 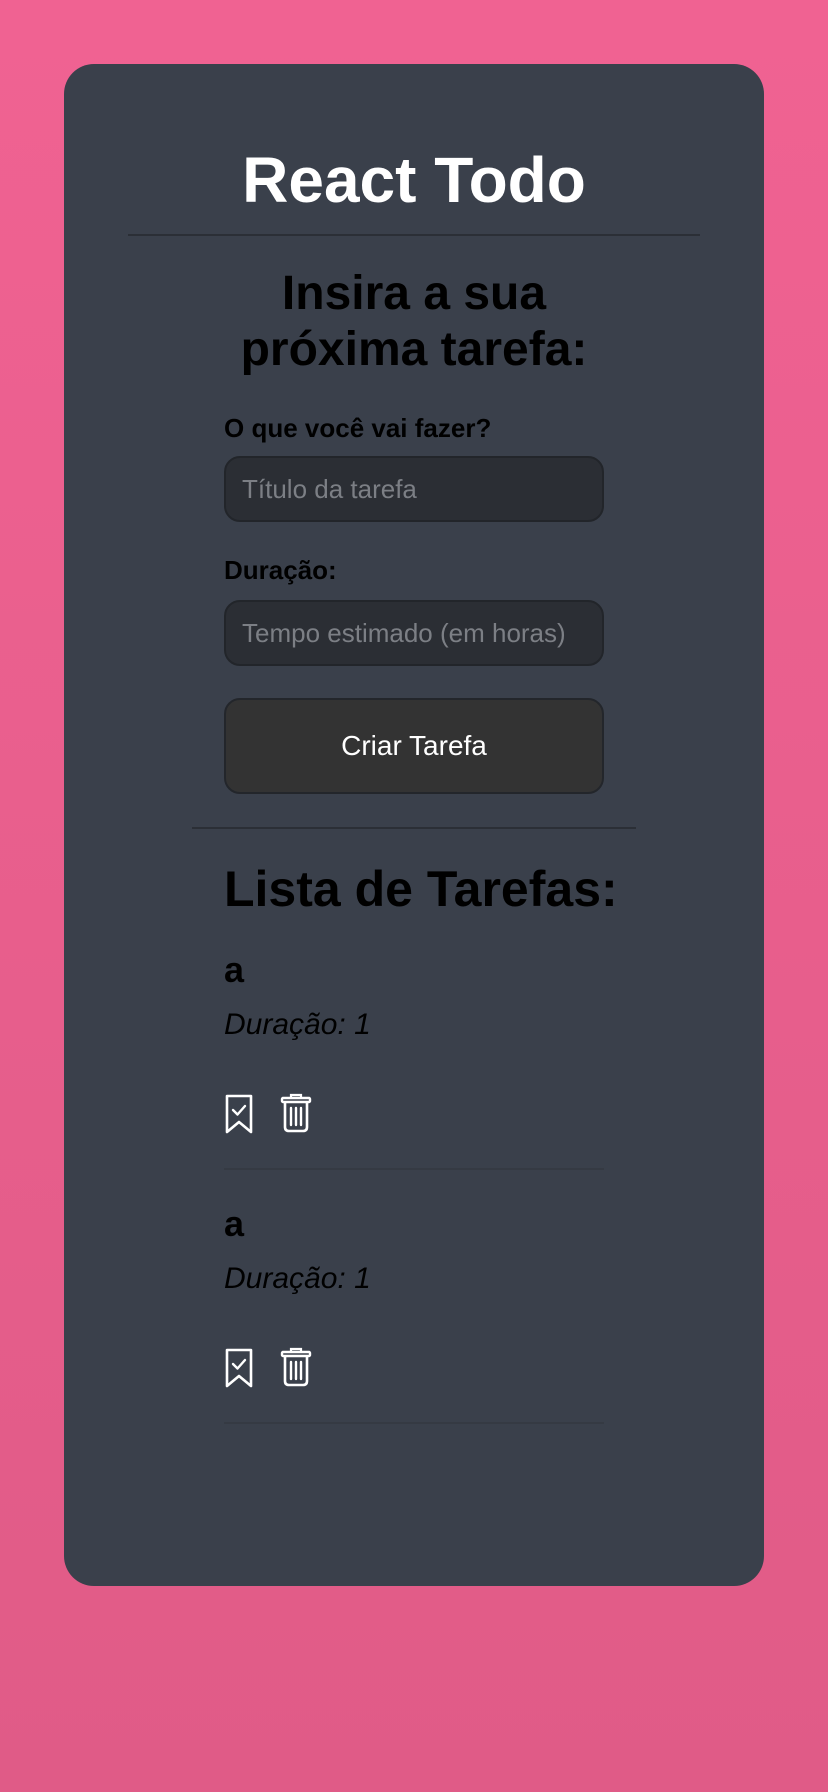 I want to click on task-title-label: O que você vai fazer?, so click(x=358, y=428).